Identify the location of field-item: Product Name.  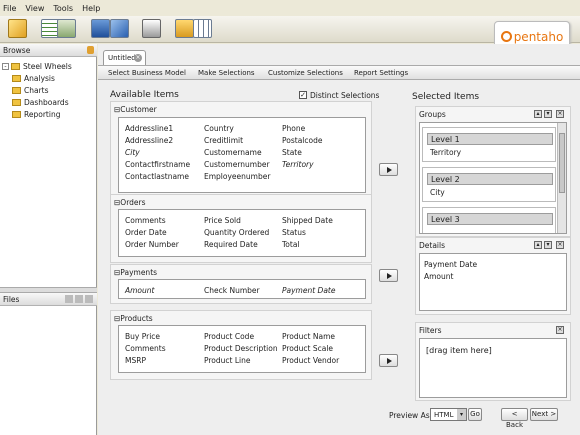
(308, 336).